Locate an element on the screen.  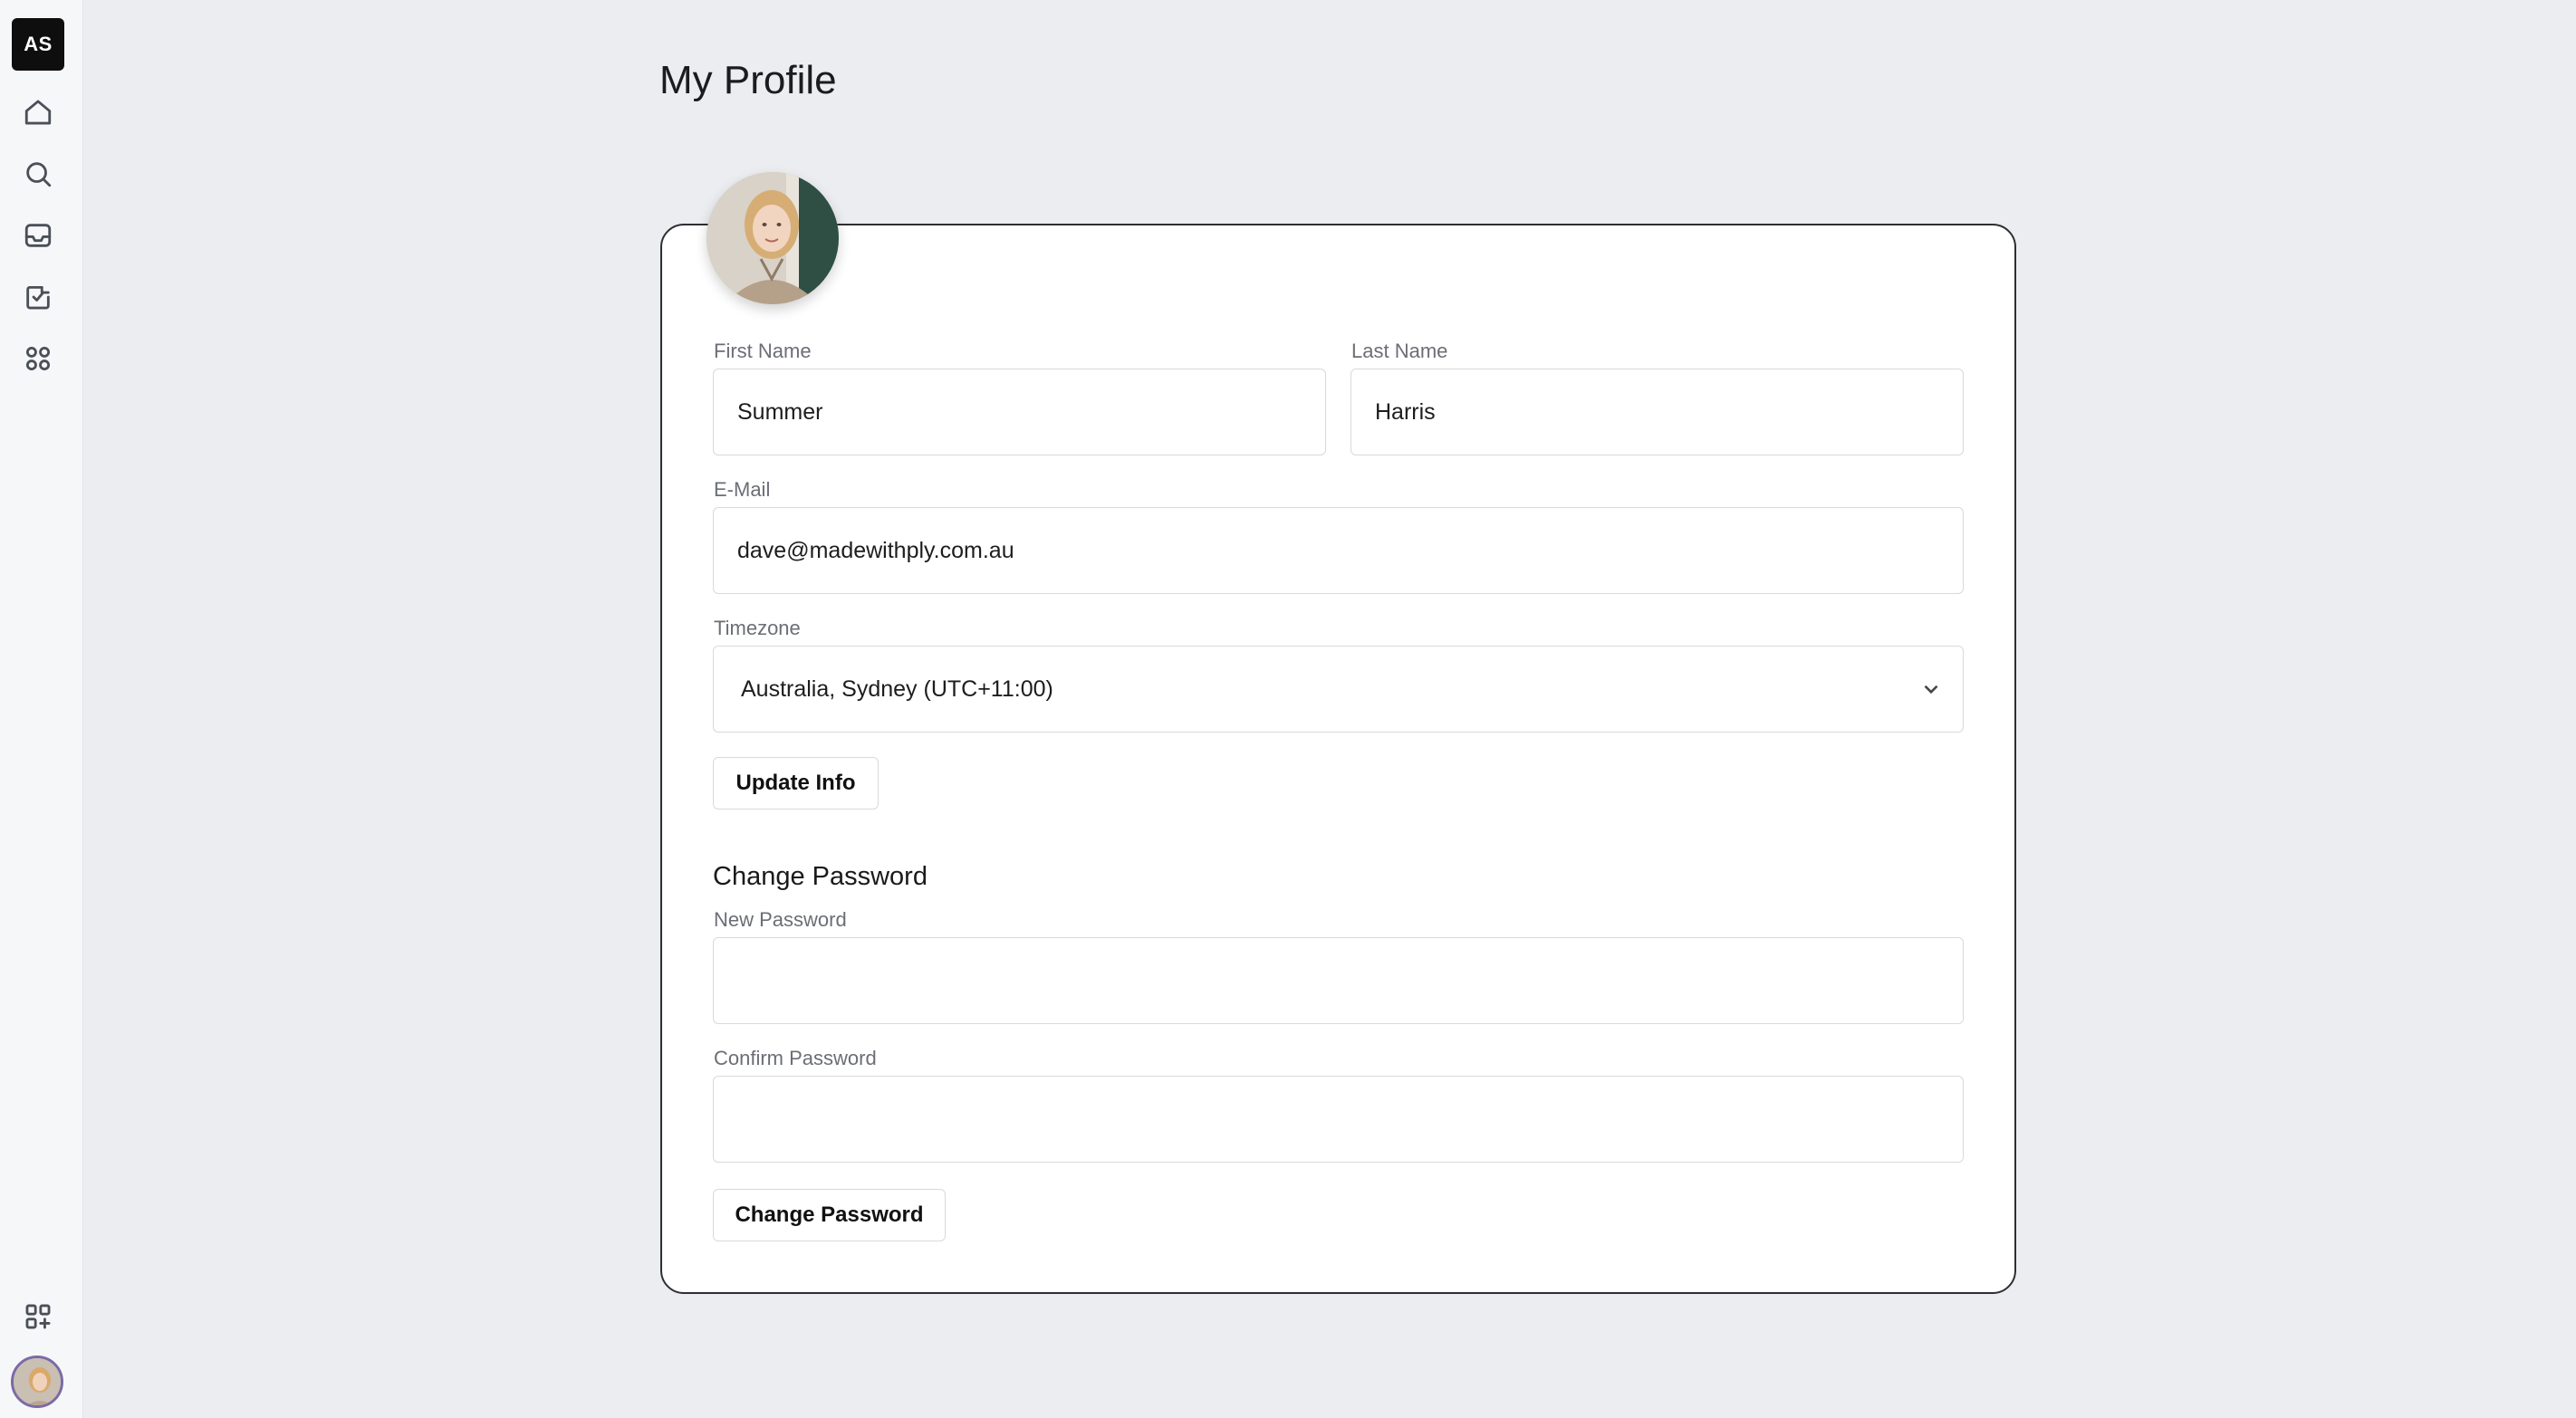
last-name-input: Harris is located at coordinates (1657, 412).